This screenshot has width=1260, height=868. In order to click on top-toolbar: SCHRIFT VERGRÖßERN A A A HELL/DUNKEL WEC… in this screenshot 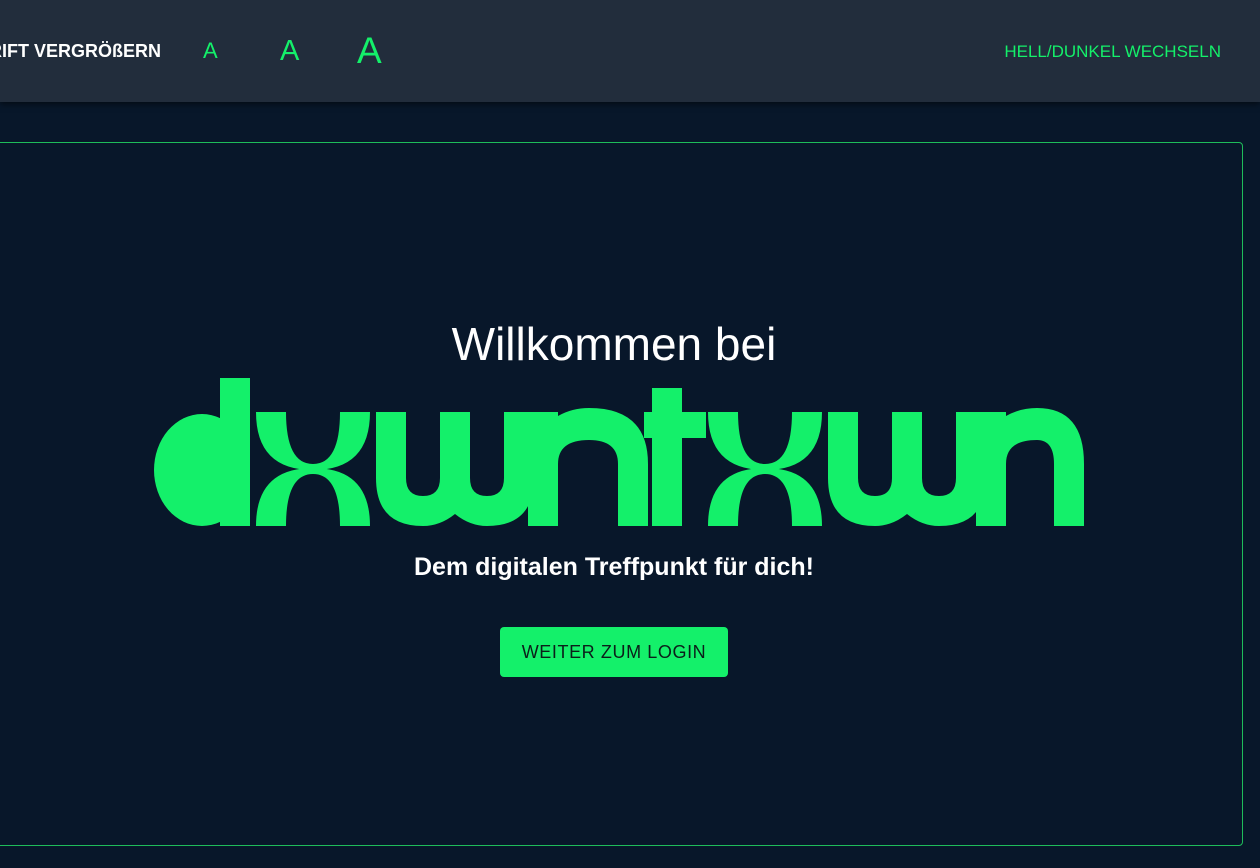, I will do `click(630, 51)`.